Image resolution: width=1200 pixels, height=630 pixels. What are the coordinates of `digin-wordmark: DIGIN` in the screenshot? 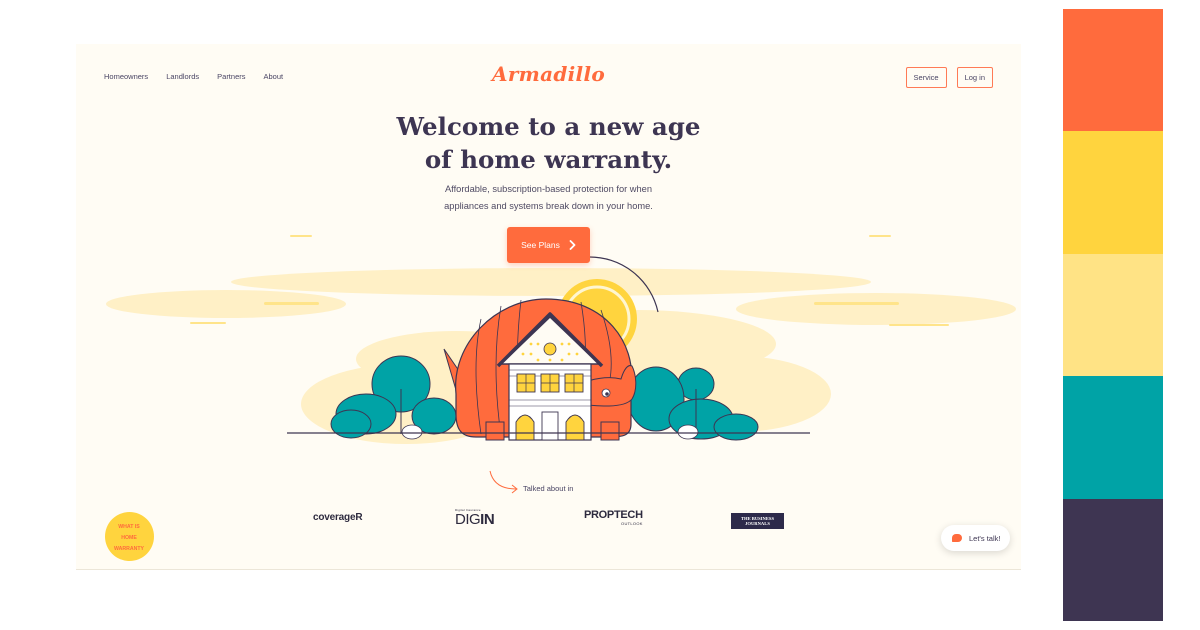 It's located at (475, 519).